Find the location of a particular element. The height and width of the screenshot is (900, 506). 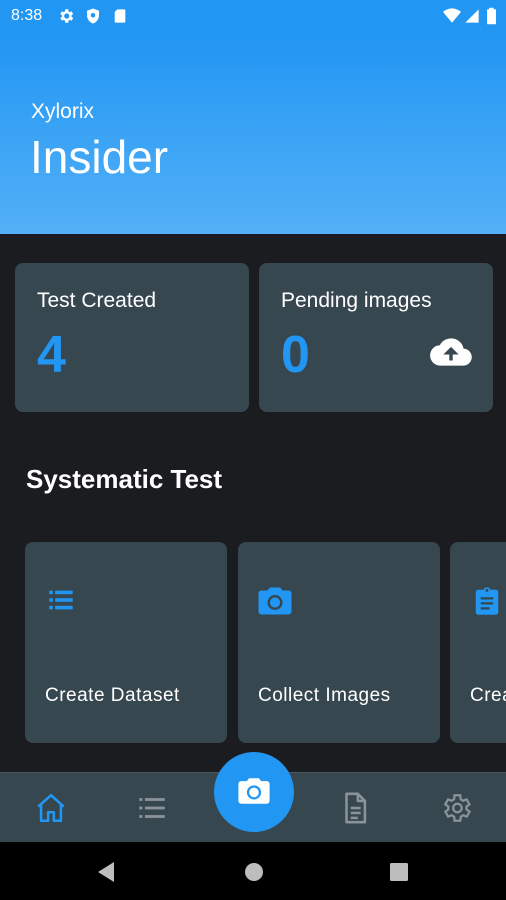

tile-label: Collect Images is located at coordinates (324, 695).